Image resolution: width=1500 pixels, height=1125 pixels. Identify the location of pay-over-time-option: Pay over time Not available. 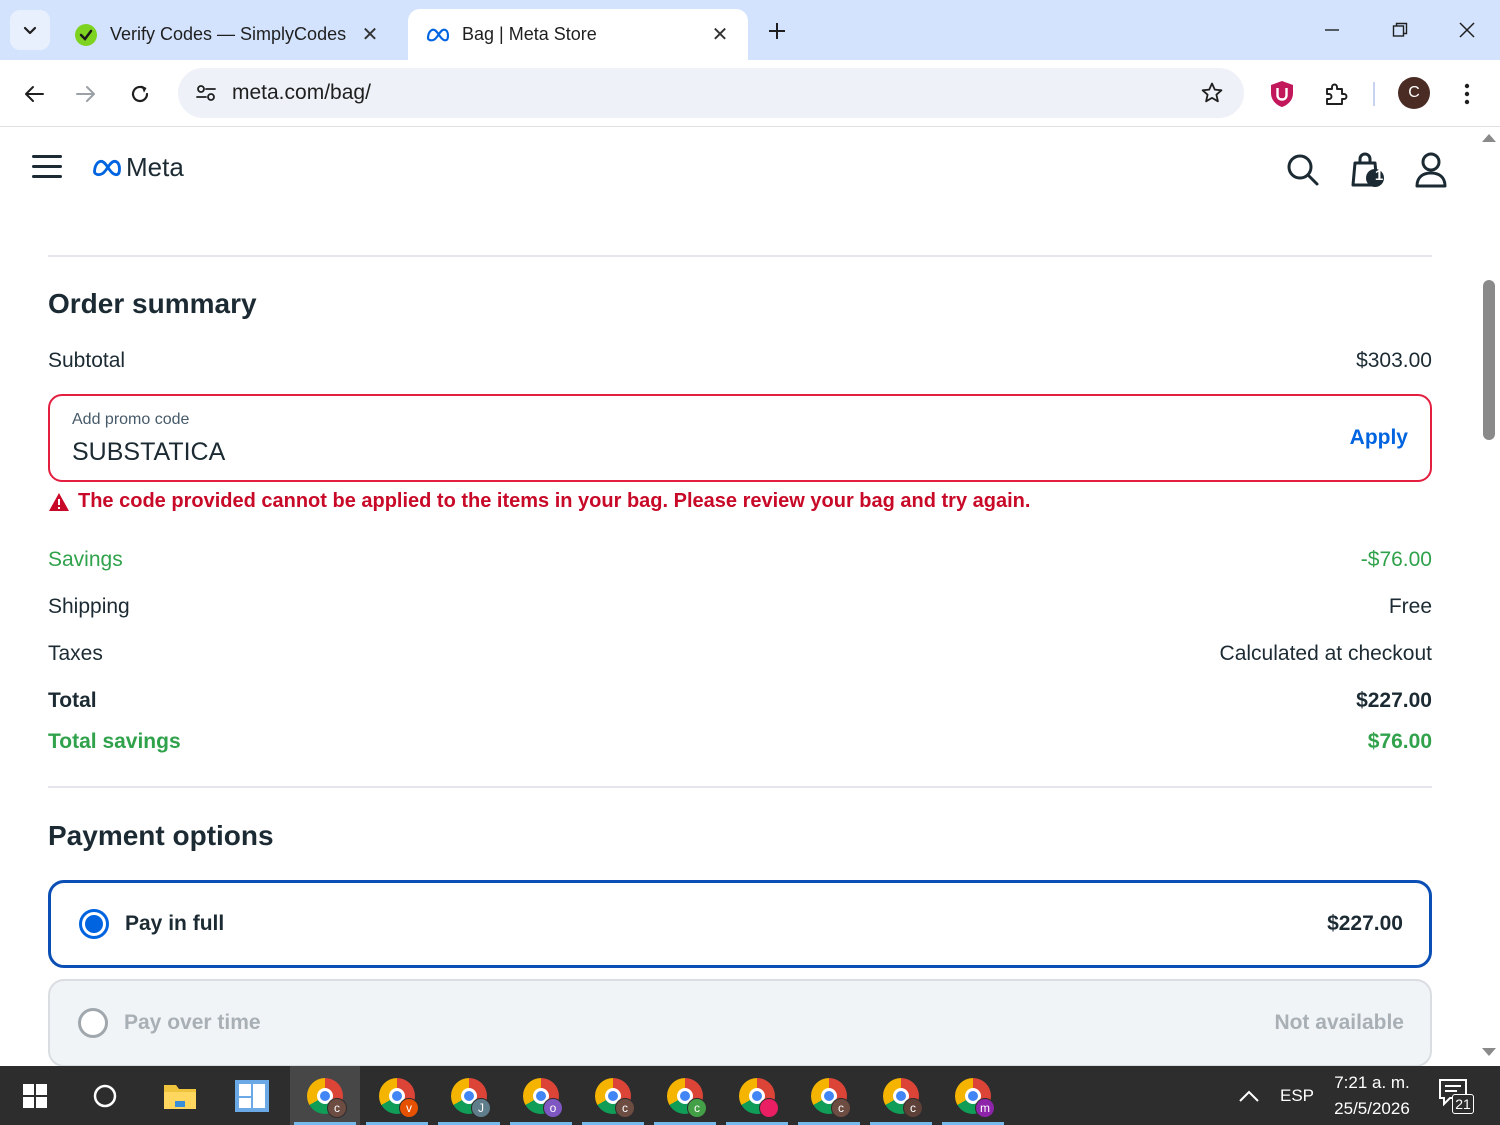
(740, 1022).